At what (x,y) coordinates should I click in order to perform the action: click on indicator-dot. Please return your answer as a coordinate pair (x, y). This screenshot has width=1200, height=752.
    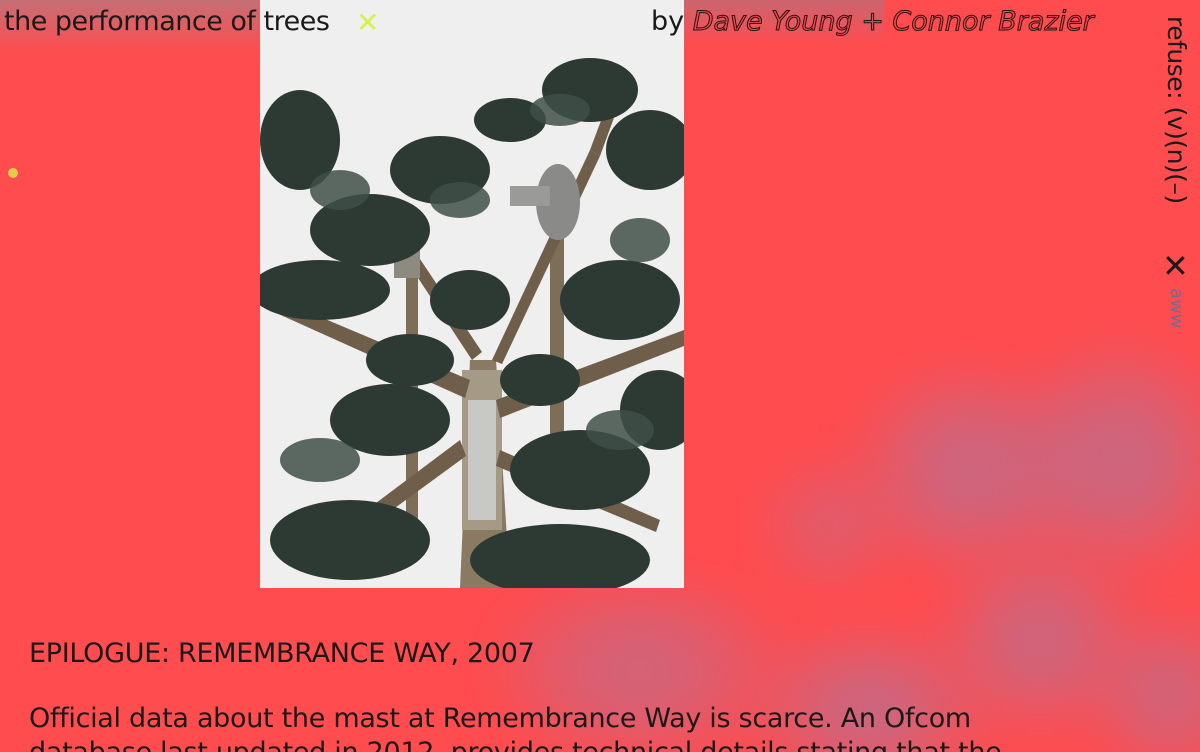
    Looking at the image, I should click on (13, 173).